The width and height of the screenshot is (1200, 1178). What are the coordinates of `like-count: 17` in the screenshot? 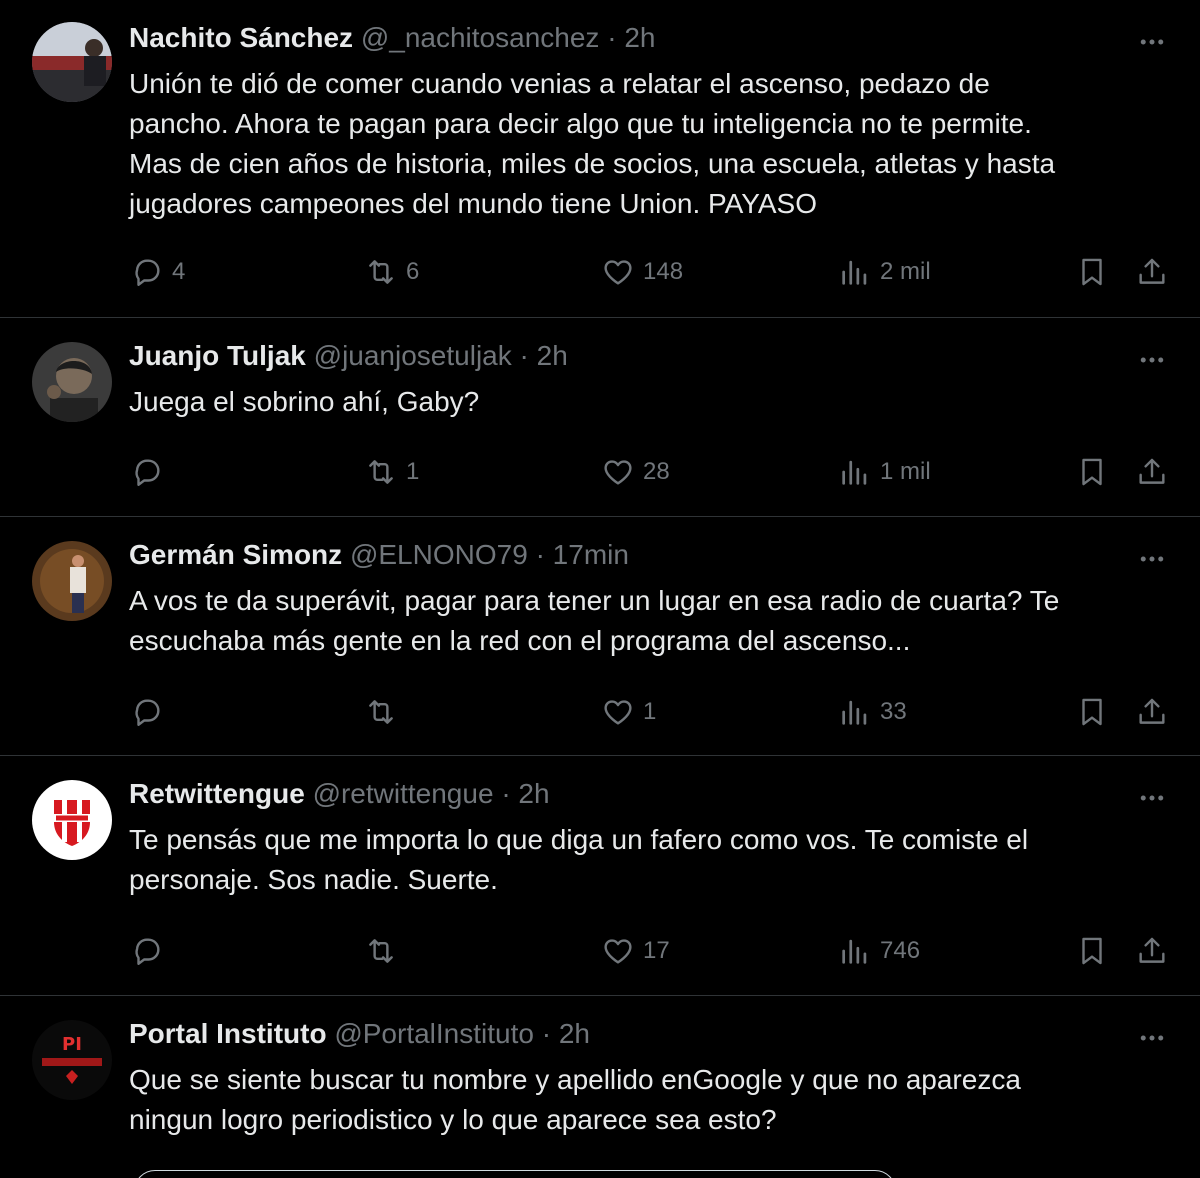 It's located at (656, 950).